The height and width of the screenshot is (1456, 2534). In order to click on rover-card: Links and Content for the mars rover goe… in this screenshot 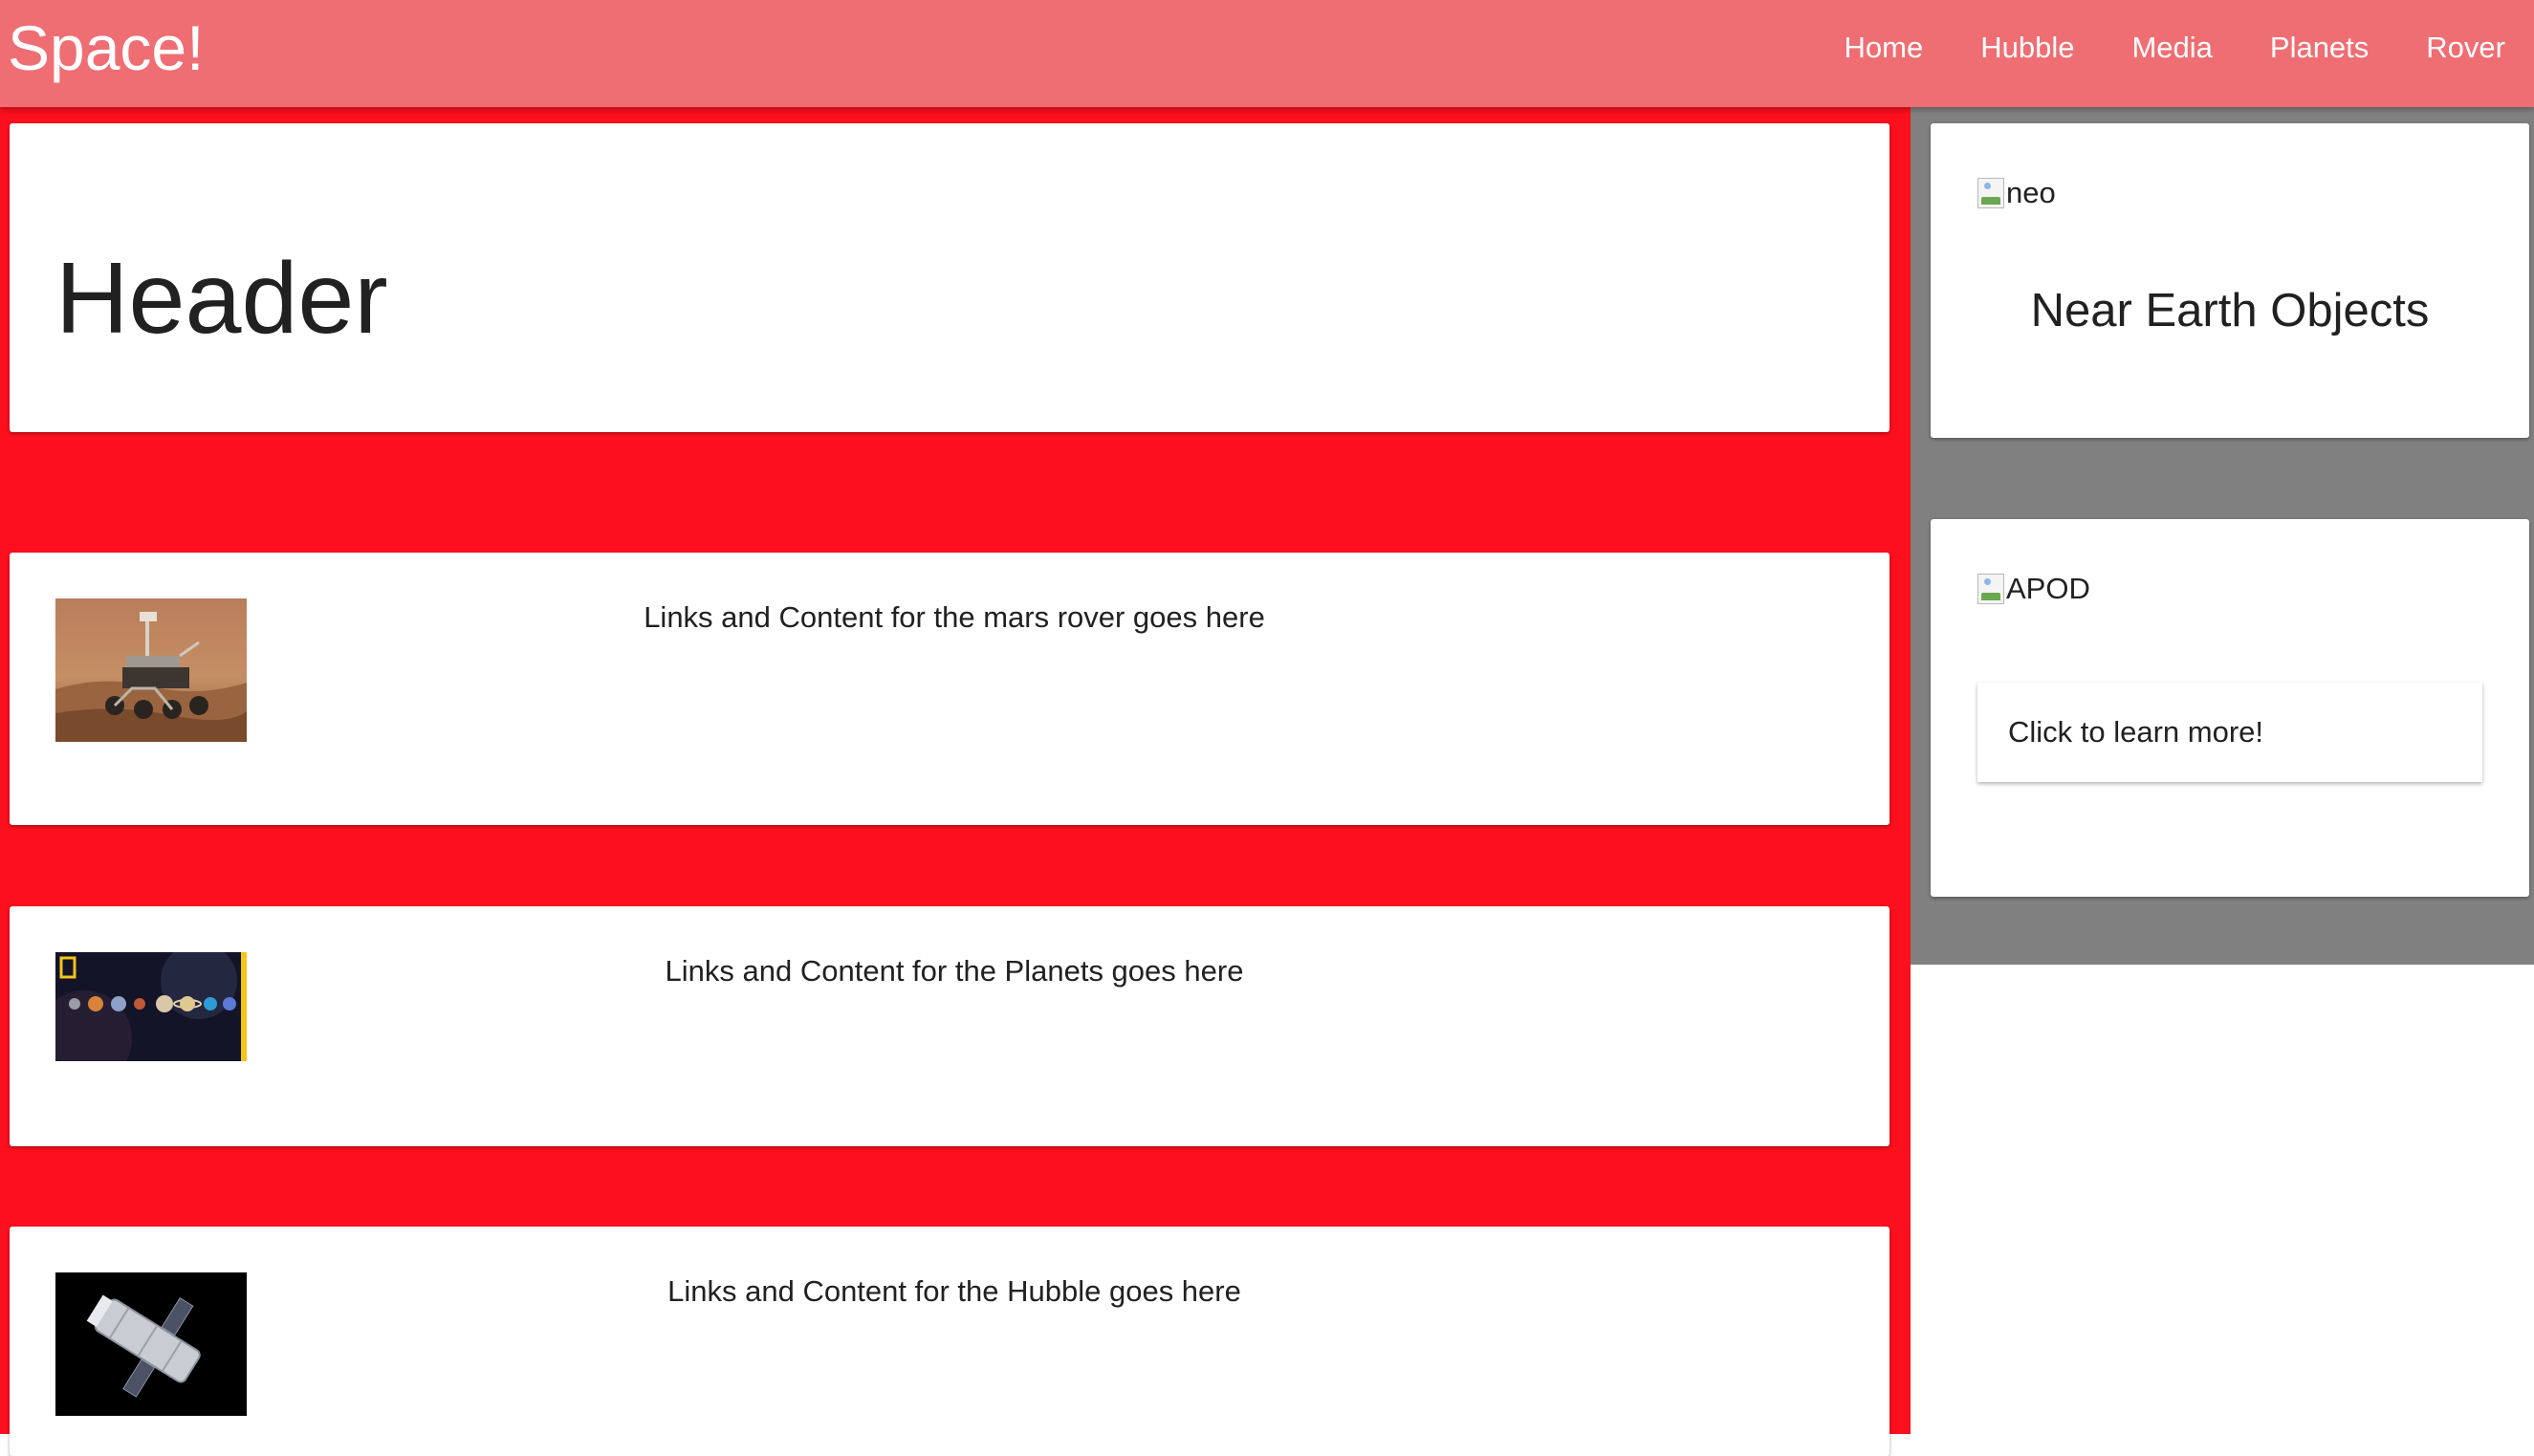, I will do `click(950, 689)`.